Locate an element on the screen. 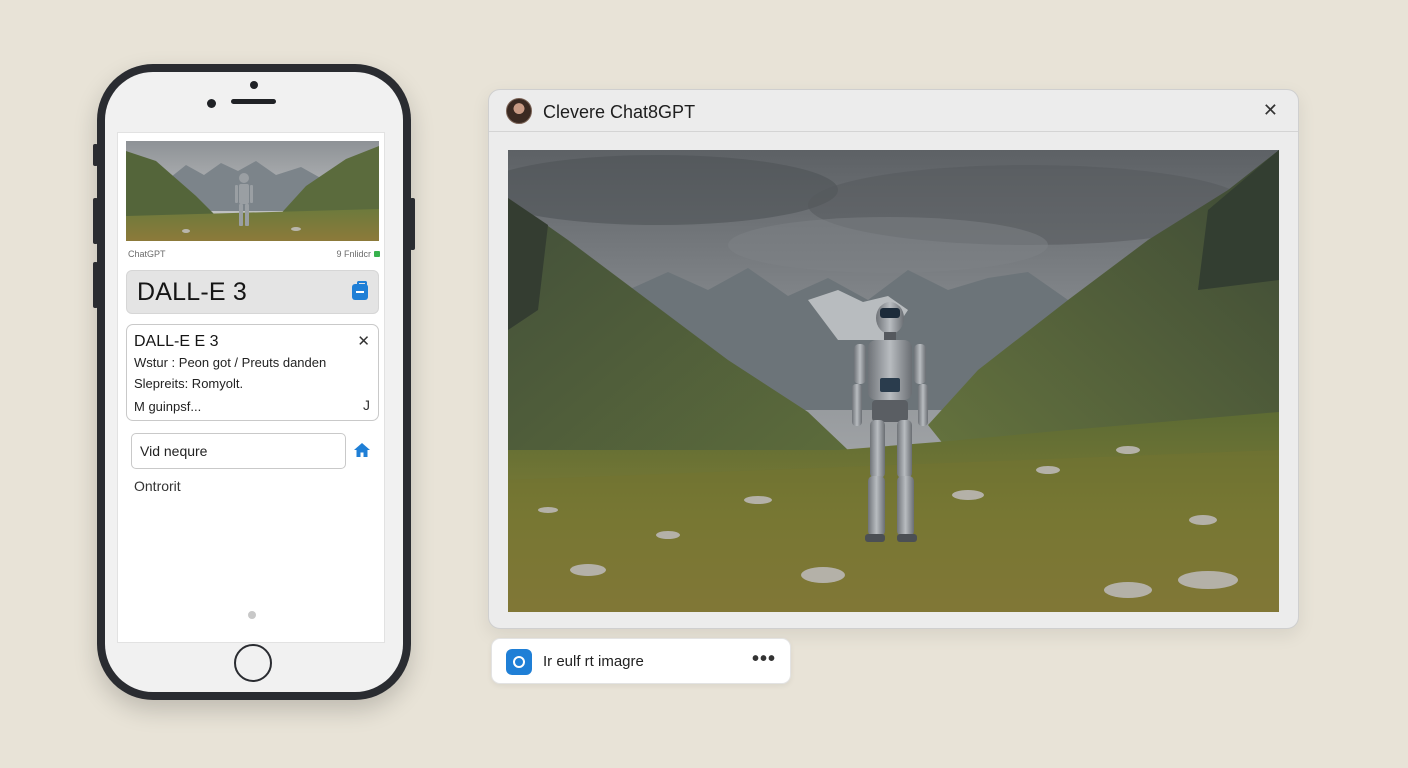 The width and height of the screenshot is (1408, 768). image-action-label: Ir eulf rt imagre is located at coordinates (593, 661).